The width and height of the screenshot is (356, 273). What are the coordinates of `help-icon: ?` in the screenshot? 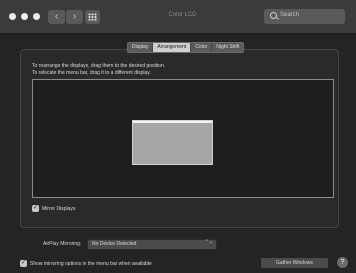 It's located at (342, 262).